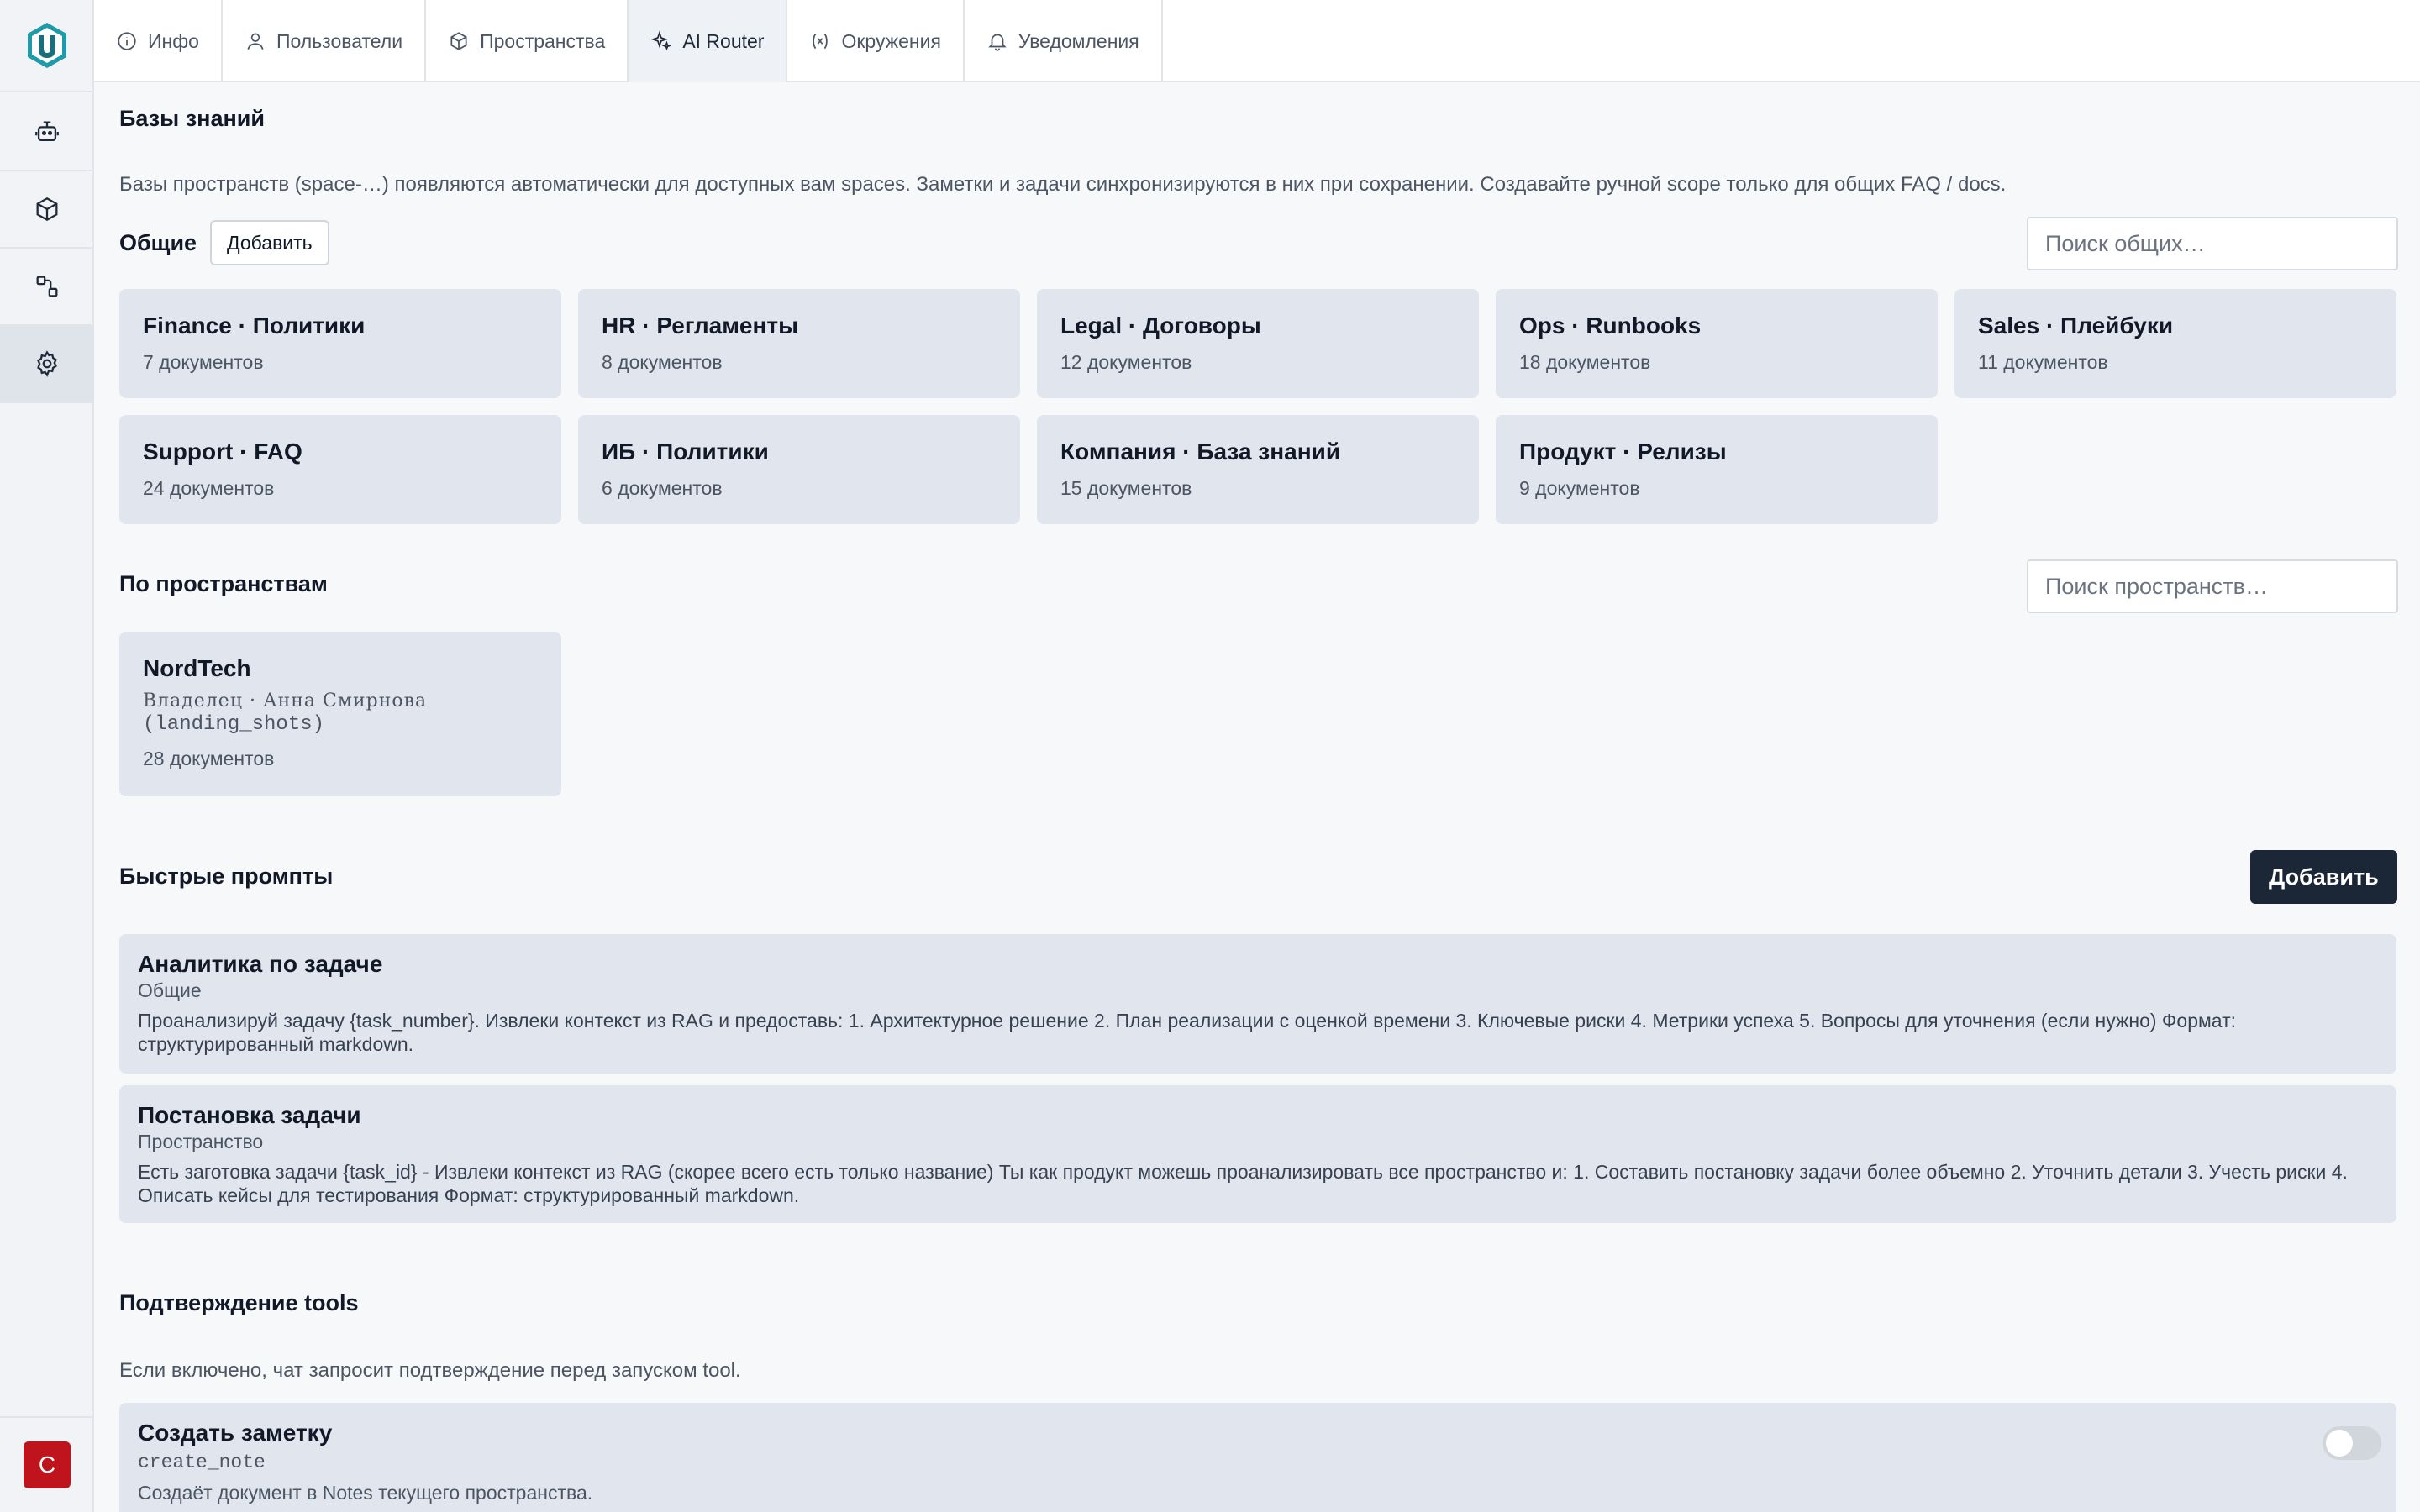 The height and width of the screenshot is (1512, 2420). Describe the element at coordinates (2212, 243) in the screenshot. I see `search-common-input` at that location.